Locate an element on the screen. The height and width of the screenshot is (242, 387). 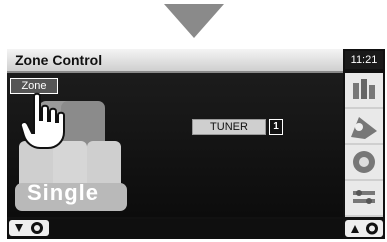
side-button-audio-fx is located at coordinates (364, 127).